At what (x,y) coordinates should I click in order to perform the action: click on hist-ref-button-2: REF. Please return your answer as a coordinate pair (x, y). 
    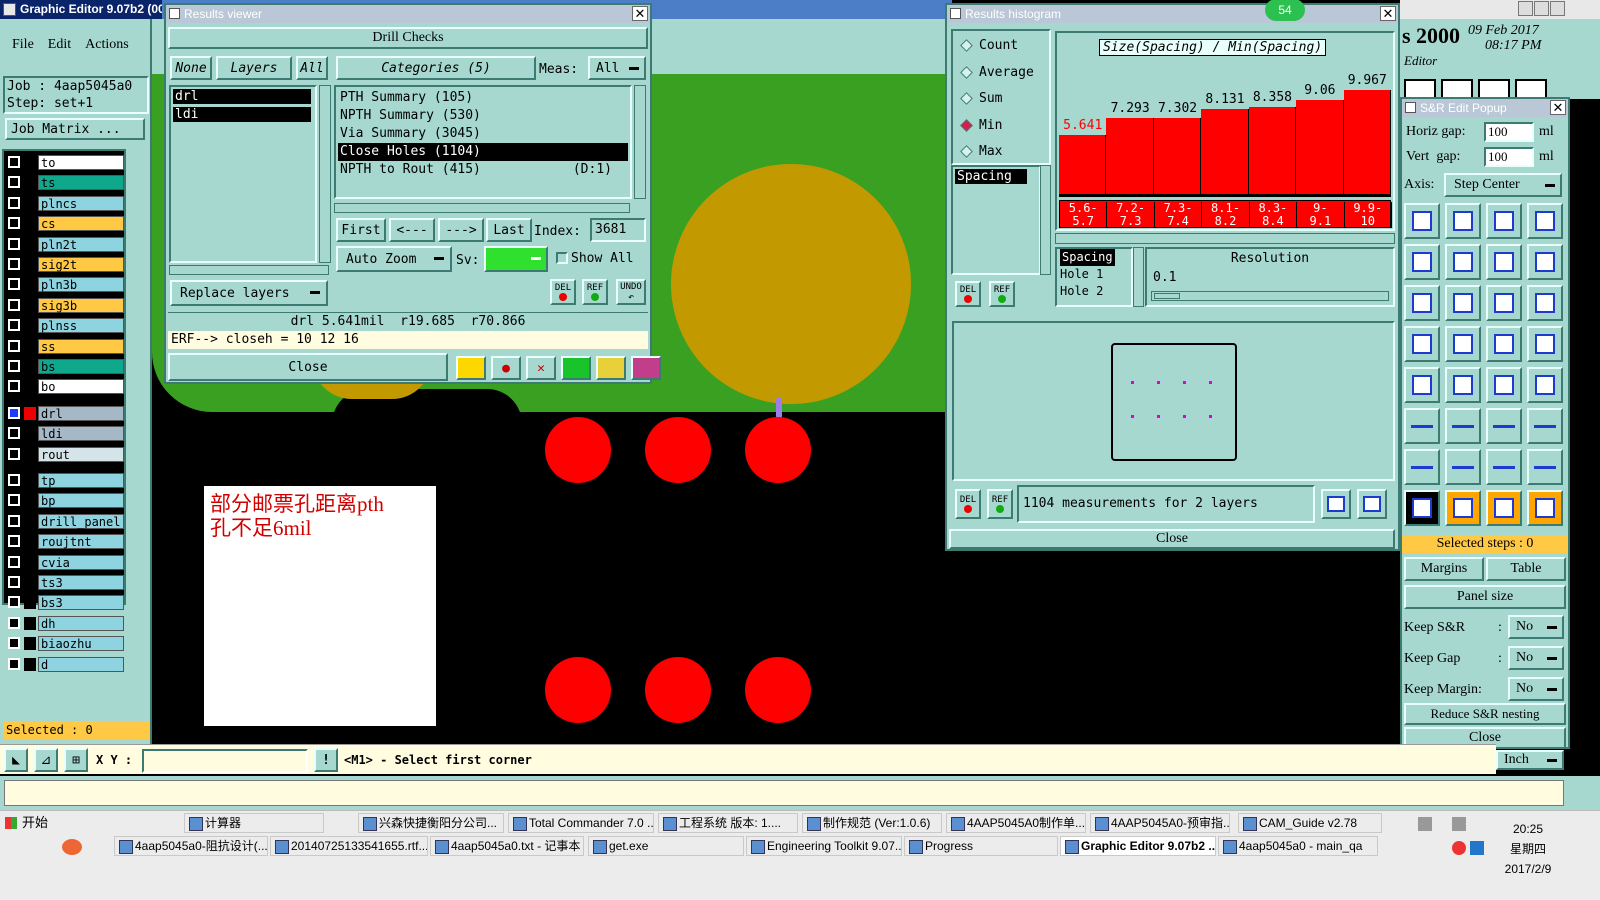
    Looking at the image, I should click on (1000, 504).